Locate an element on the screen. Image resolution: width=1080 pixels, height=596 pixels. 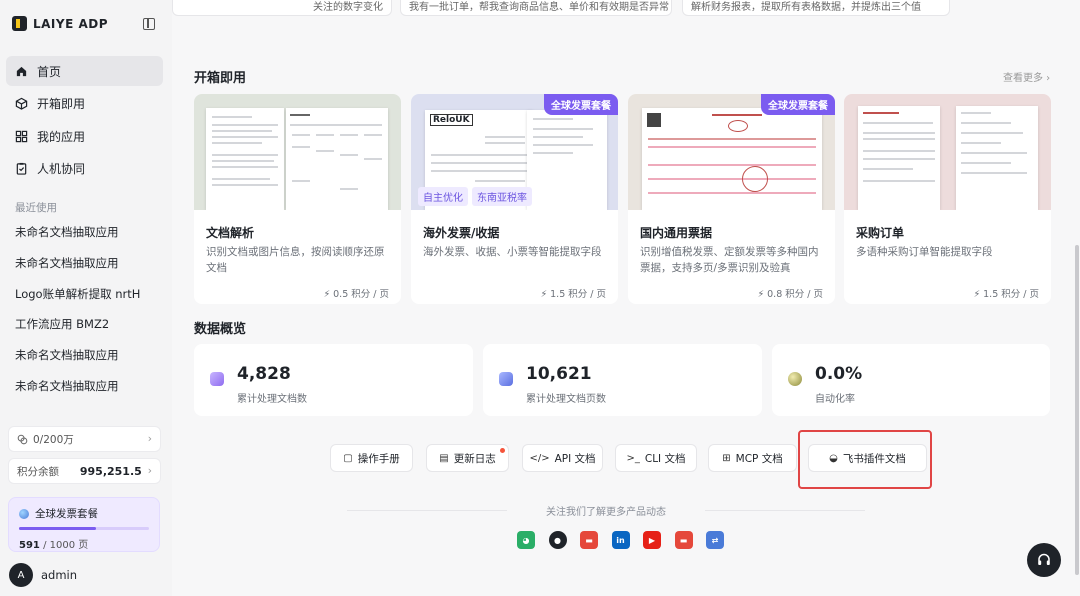
card-description: 多语种采购订单智能提取字段 is located at coordinates (924, 252).